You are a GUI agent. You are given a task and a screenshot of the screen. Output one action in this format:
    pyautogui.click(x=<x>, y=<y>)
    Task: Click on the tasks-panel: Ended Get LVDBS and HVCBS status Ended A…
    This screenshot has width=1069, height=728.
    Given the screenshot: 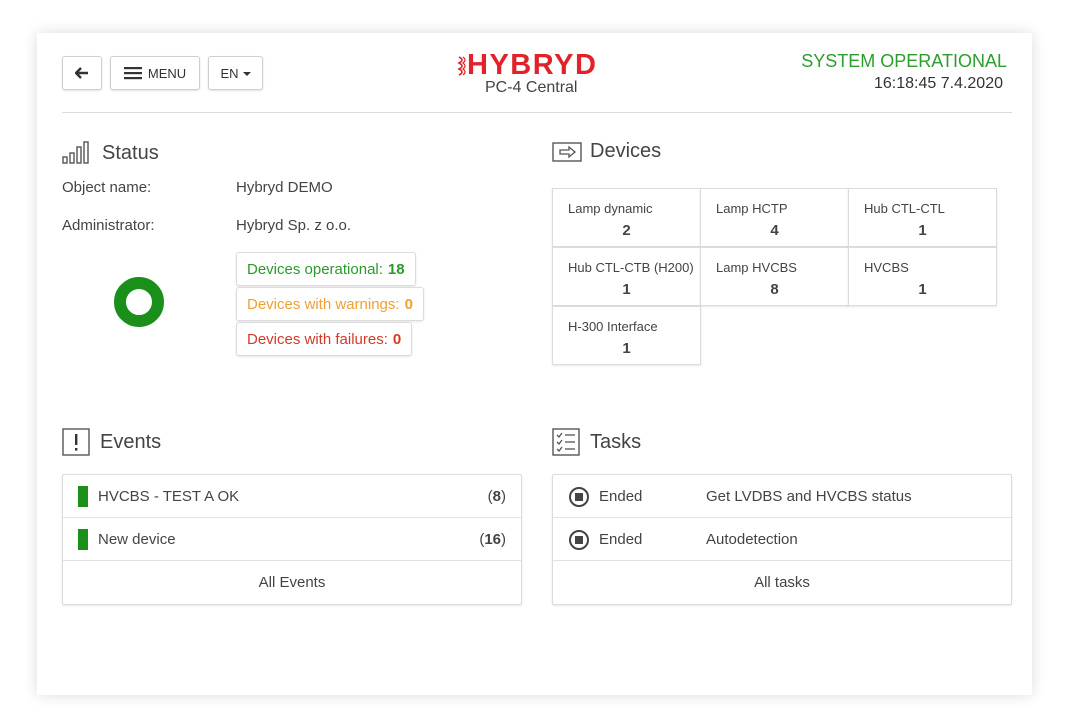 What is the action you would take?
    pyautogui.click(x=782, y=539)
    